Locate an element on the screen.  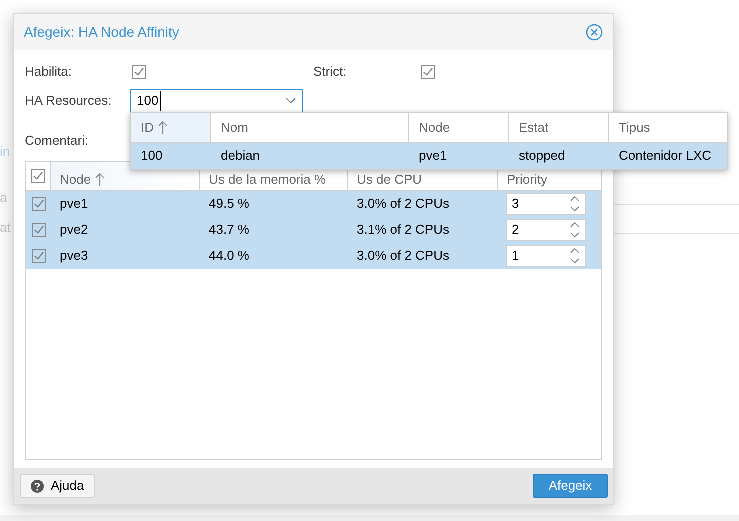
column-header: ID is located at coordinates (171, 127).